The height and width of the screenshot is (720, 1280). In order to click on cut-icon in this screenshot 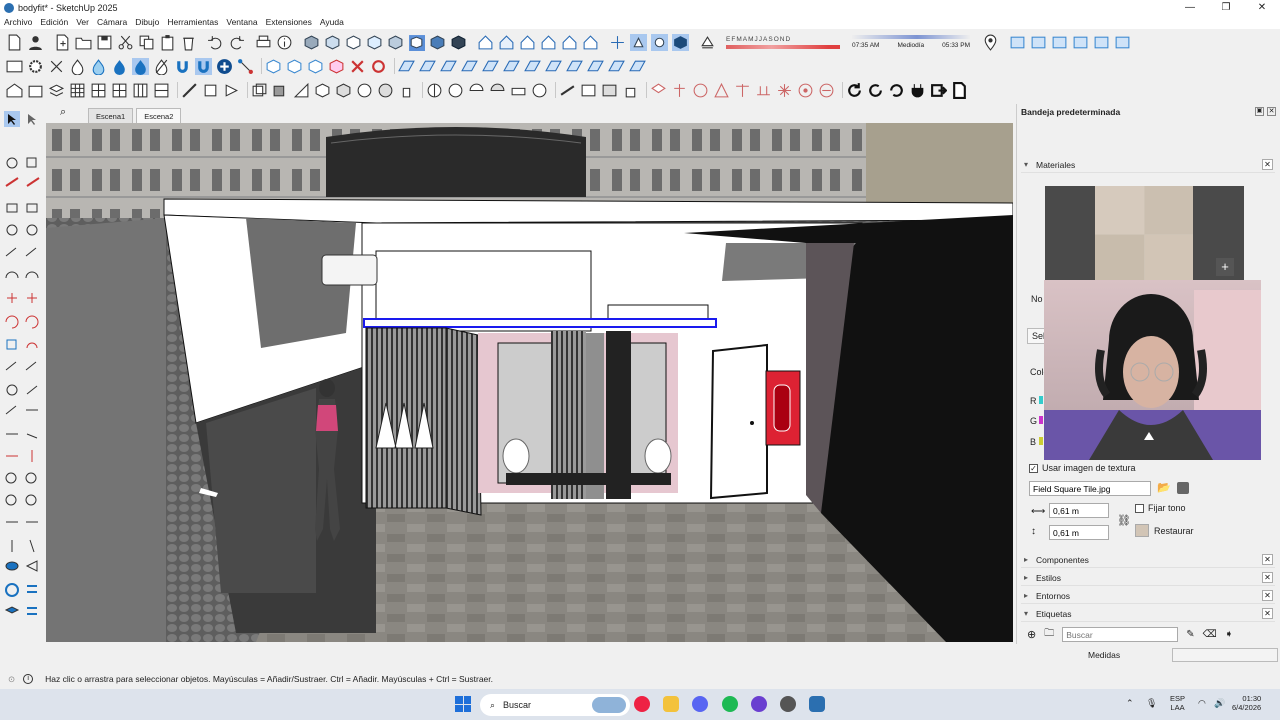, I will do `click(125, 42)`.